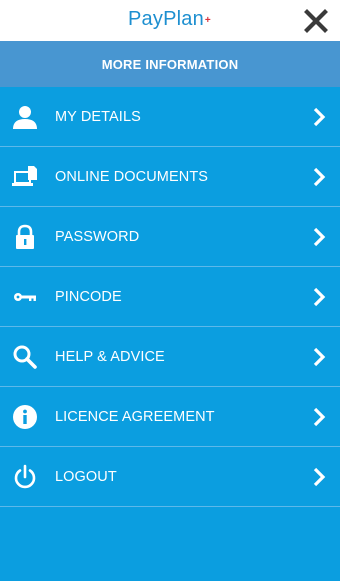 The width and height of the screenshot is (340, 581). What do you see at coordinates (98, 116) in the screenshot?
I see `menu-item-label: MY DETAILS` at bounding box center [98, 116].